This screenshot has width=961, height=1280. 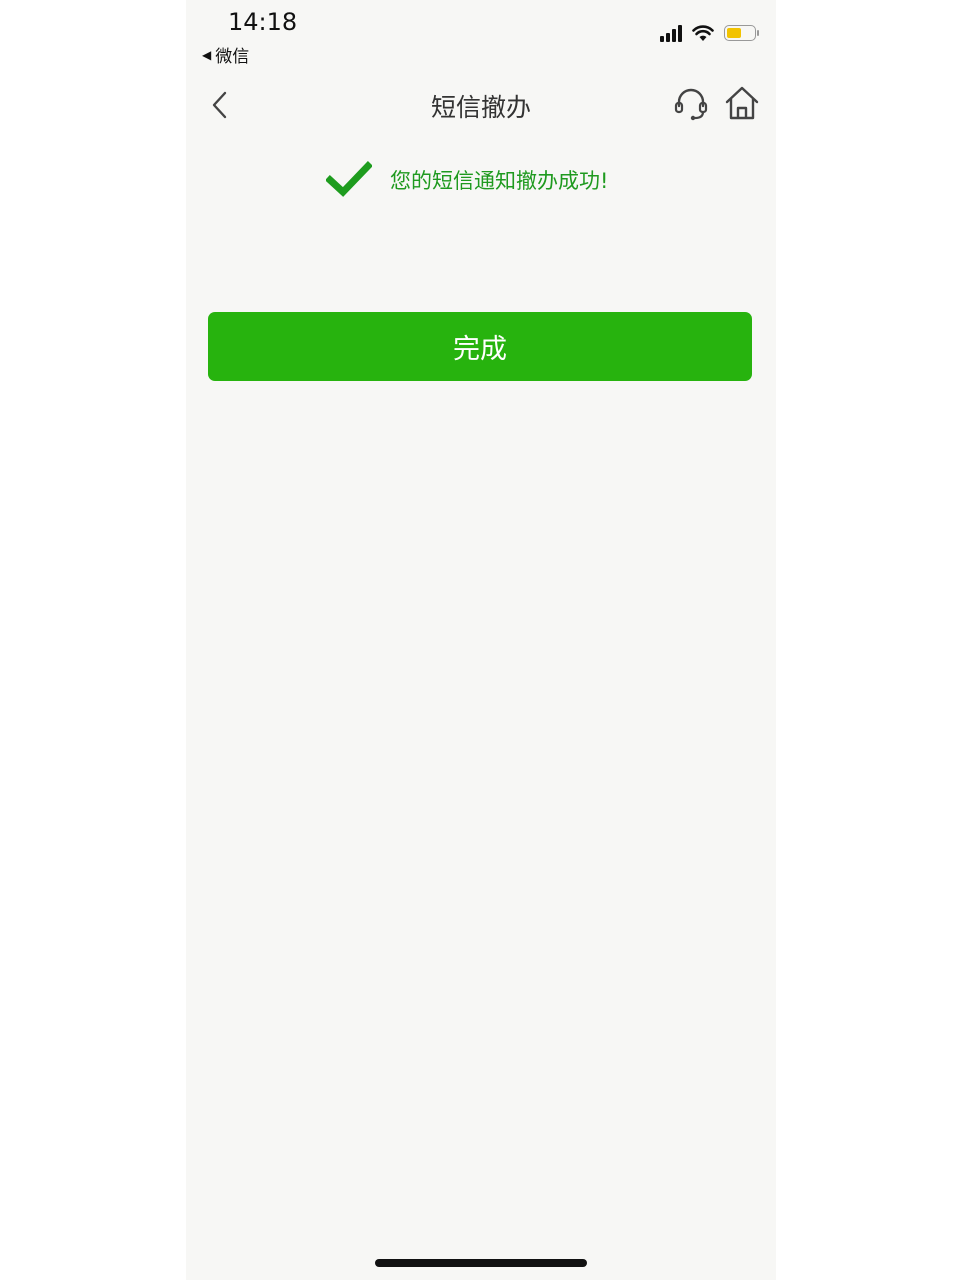 I want to click on wifi-icon, so click(x=703, y=33).